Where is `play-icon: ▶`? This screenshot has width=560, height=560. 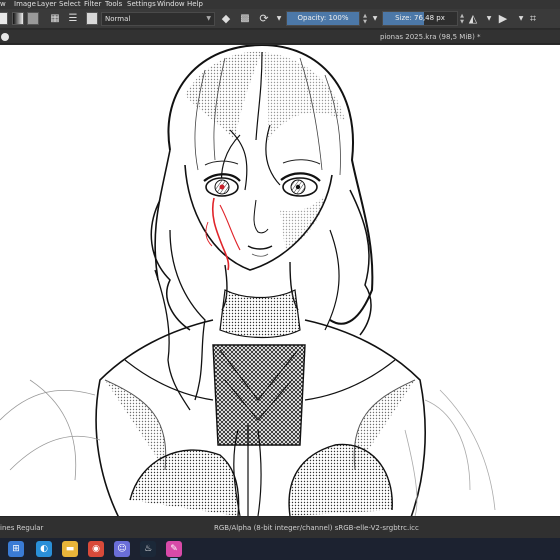 play-icon: ▶ is located at coordinates (503, 19).